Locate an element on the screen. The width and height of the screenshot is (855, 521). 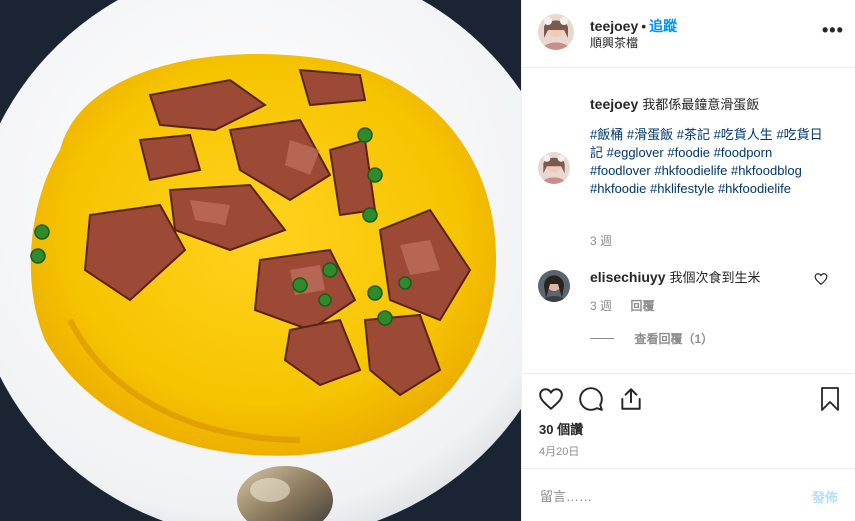
share-icon is located at coordinates (631, 399).